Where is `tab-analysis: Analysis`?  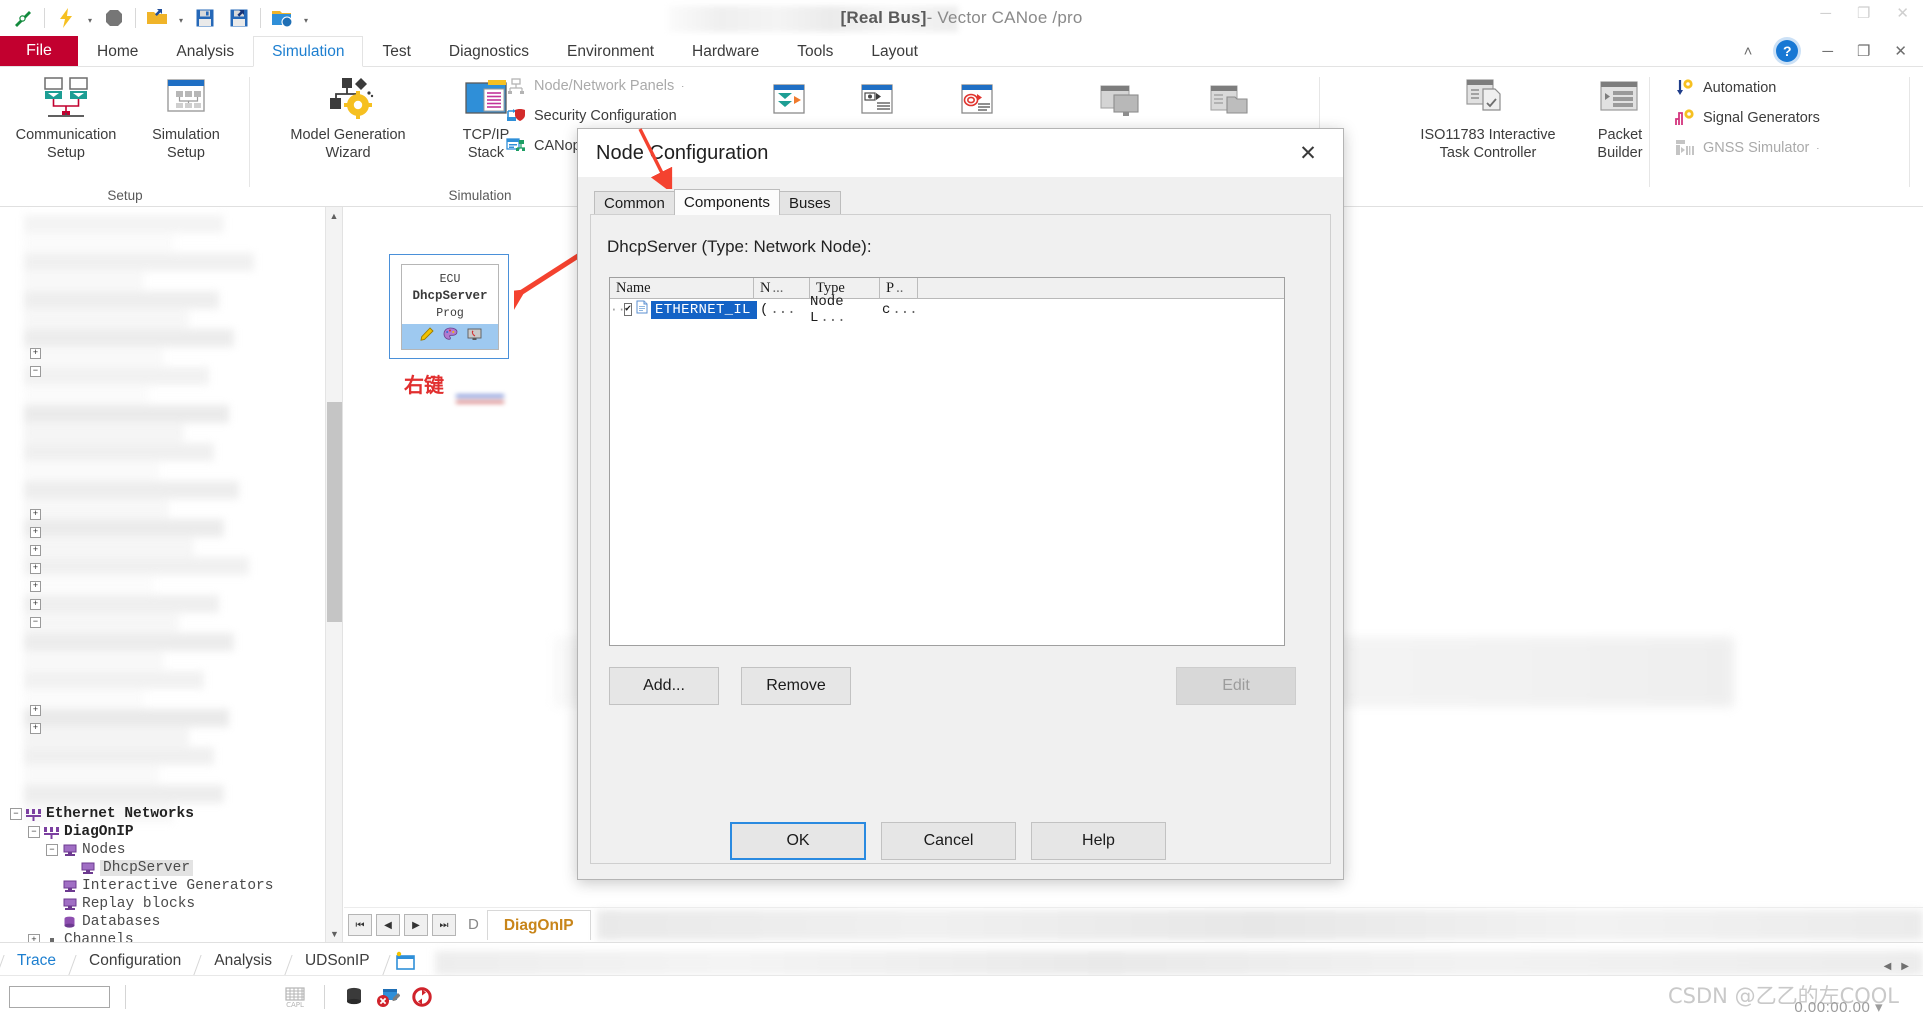 tab-analysis: Analysis is located at coordinates (243, 961).